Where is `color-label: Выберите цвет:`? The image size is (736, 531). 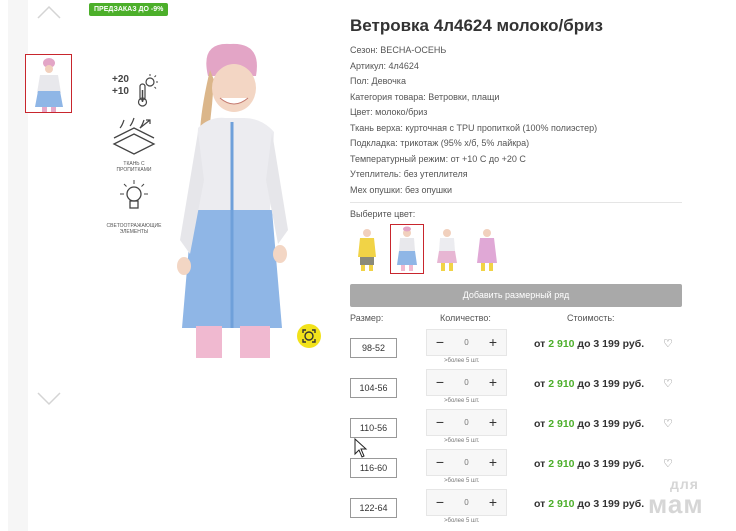 color-label: Выберите цвет: is located at coordinates (383, 214).